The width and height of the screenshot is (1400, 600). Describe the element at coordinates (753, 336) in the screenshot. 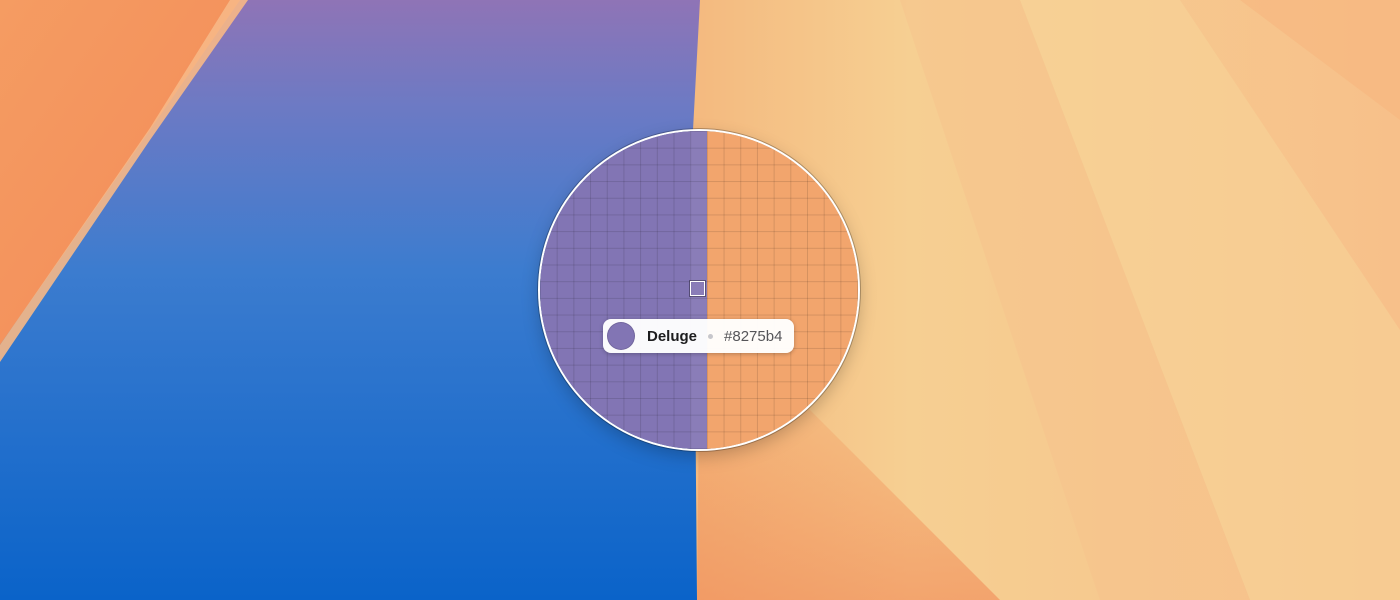

I see `color-hex-value: #8275b4` at that location.